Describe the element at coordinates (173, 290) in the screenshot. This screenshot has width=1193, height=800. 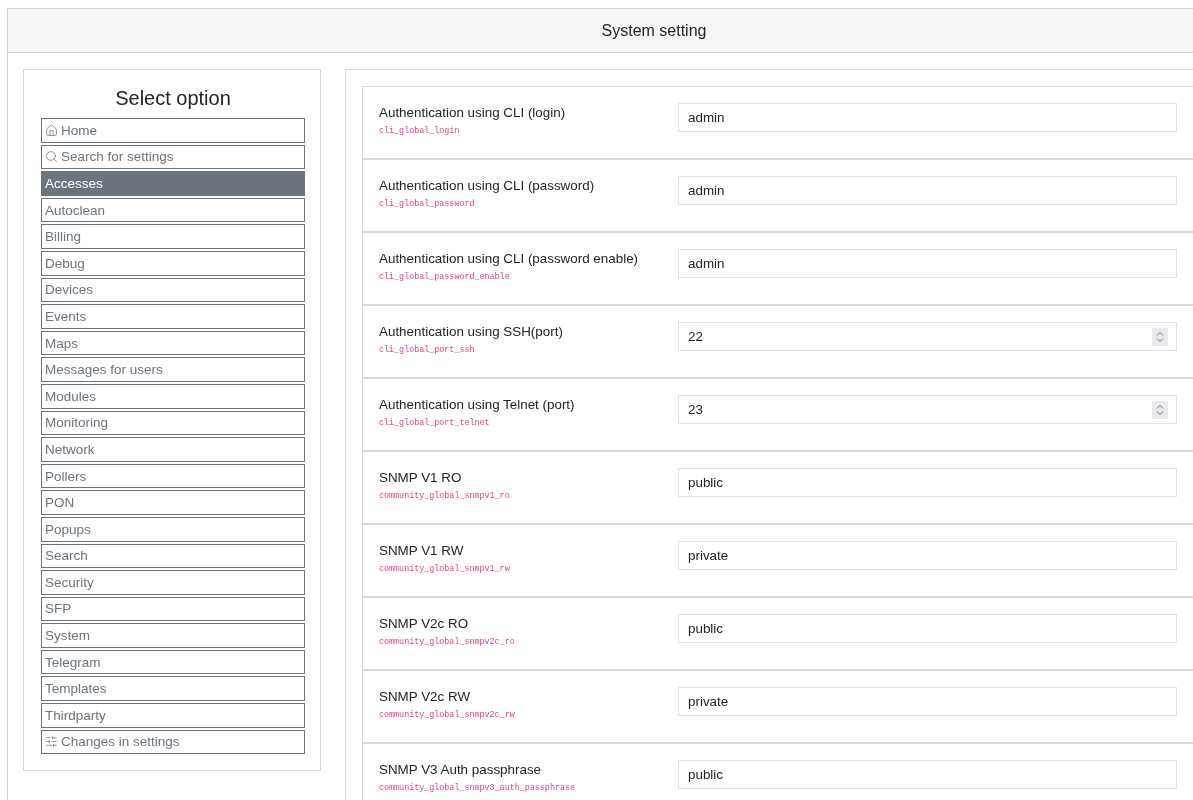
I see `sidebar-item: Devices` at that location.